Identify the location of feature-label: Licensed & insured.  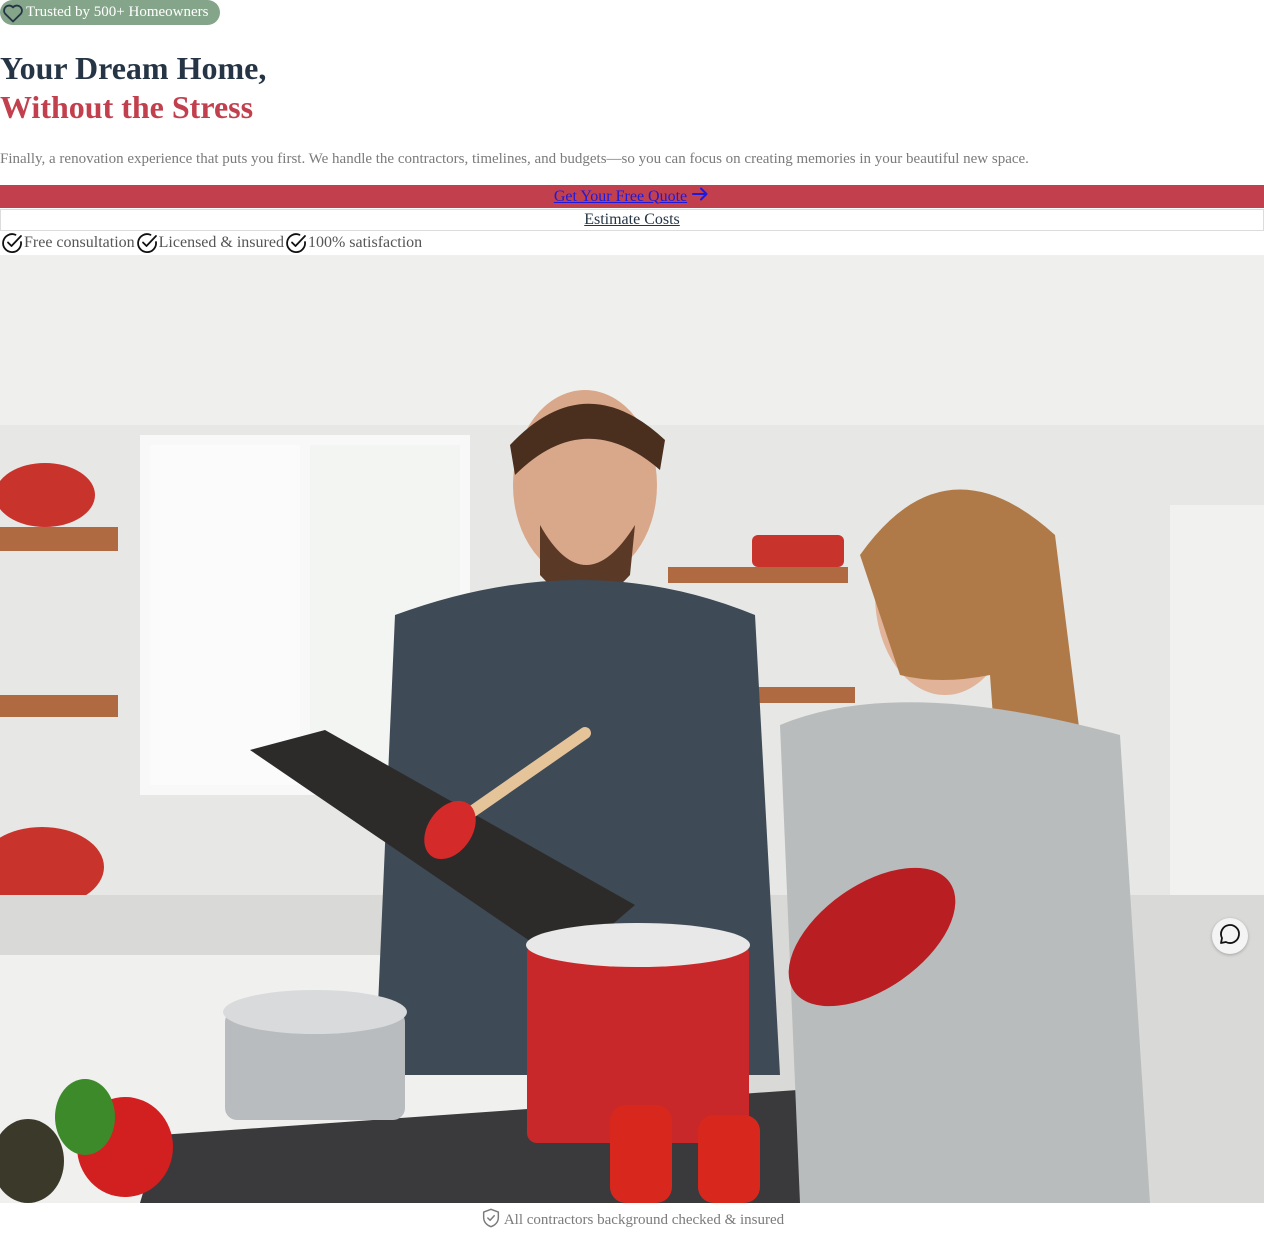
(221, 242).